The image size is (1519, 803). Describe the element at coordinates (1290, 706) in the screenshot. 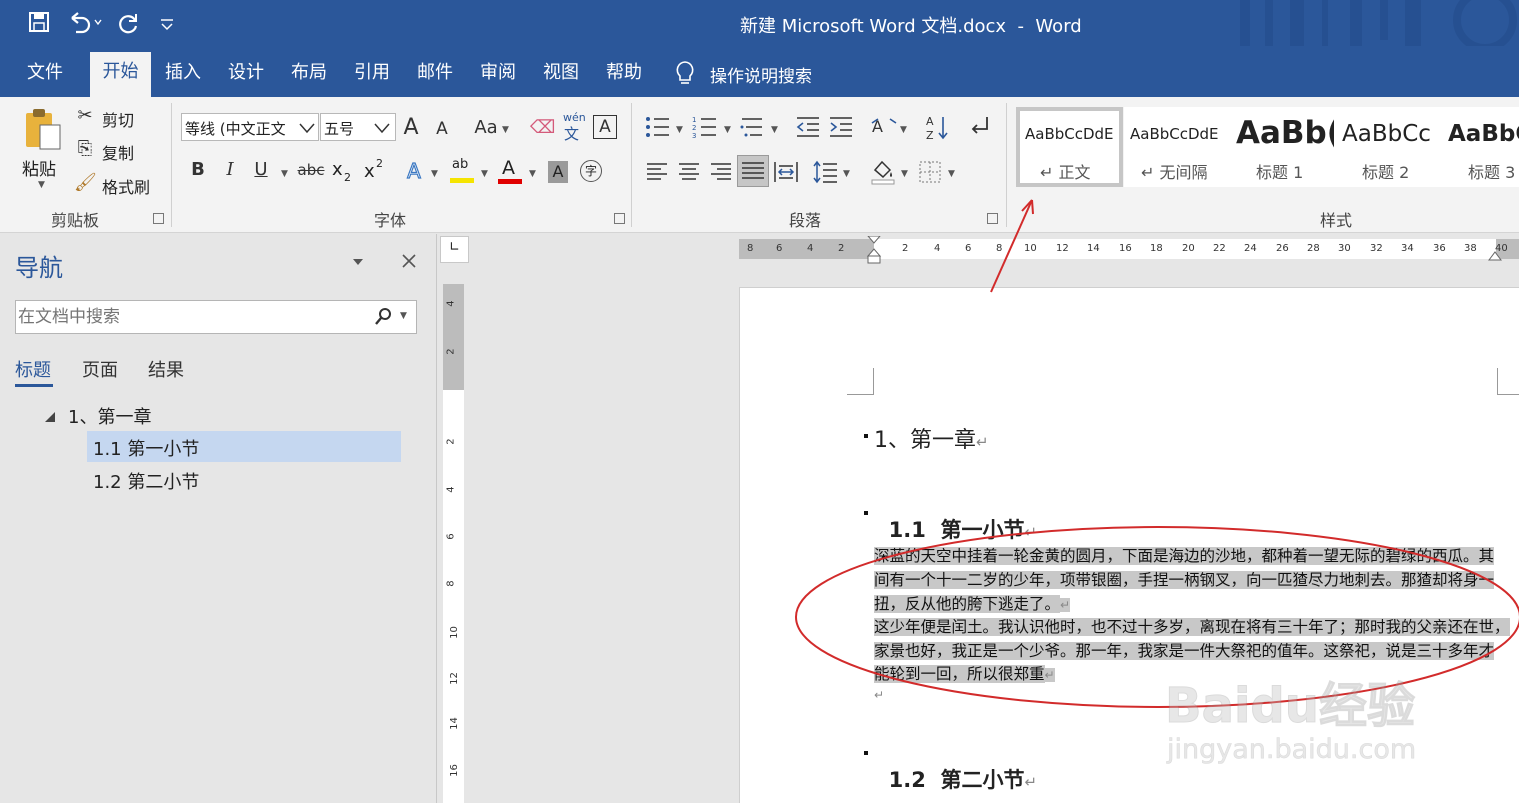

I see `baidu-logo: Baidu经验` at that location.